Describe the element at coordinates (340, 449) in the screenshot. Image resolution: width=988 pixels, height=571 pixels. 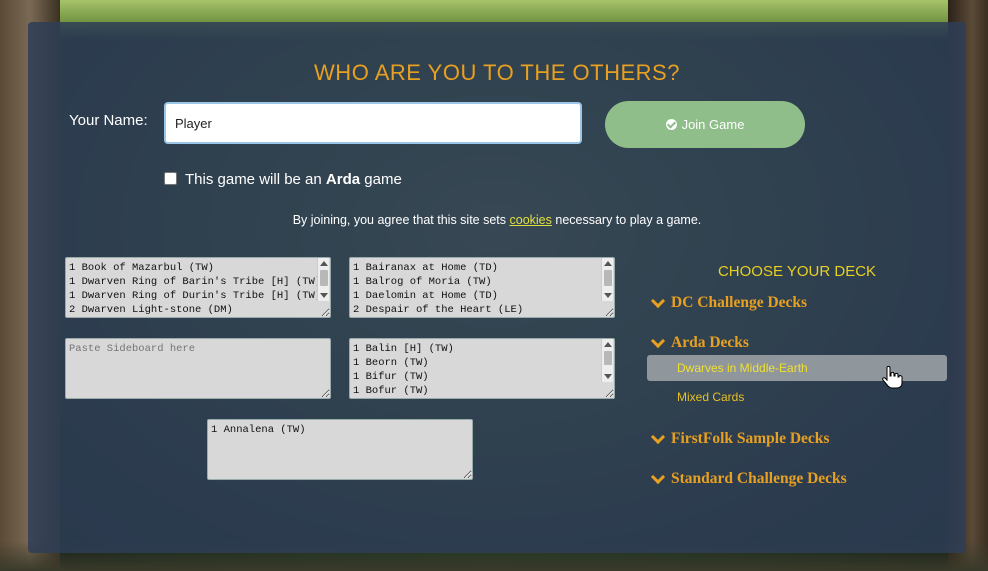
I see `pool-textarea: 1 Annalena (TW)` at that location.